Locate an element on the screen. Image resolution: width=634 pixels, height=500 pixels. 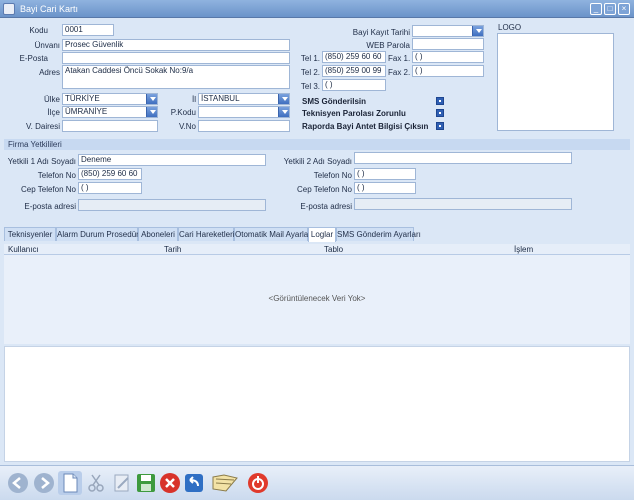
y2-cep-input: ( ) is located at coordinates (385, 188).